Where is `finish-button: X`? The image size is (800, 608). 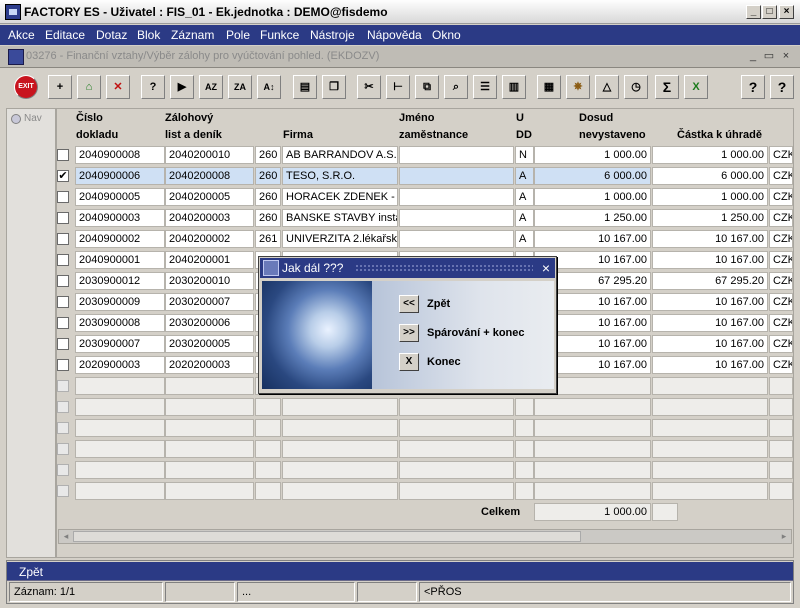 finish-button: X is located at coordinates (409, 362).